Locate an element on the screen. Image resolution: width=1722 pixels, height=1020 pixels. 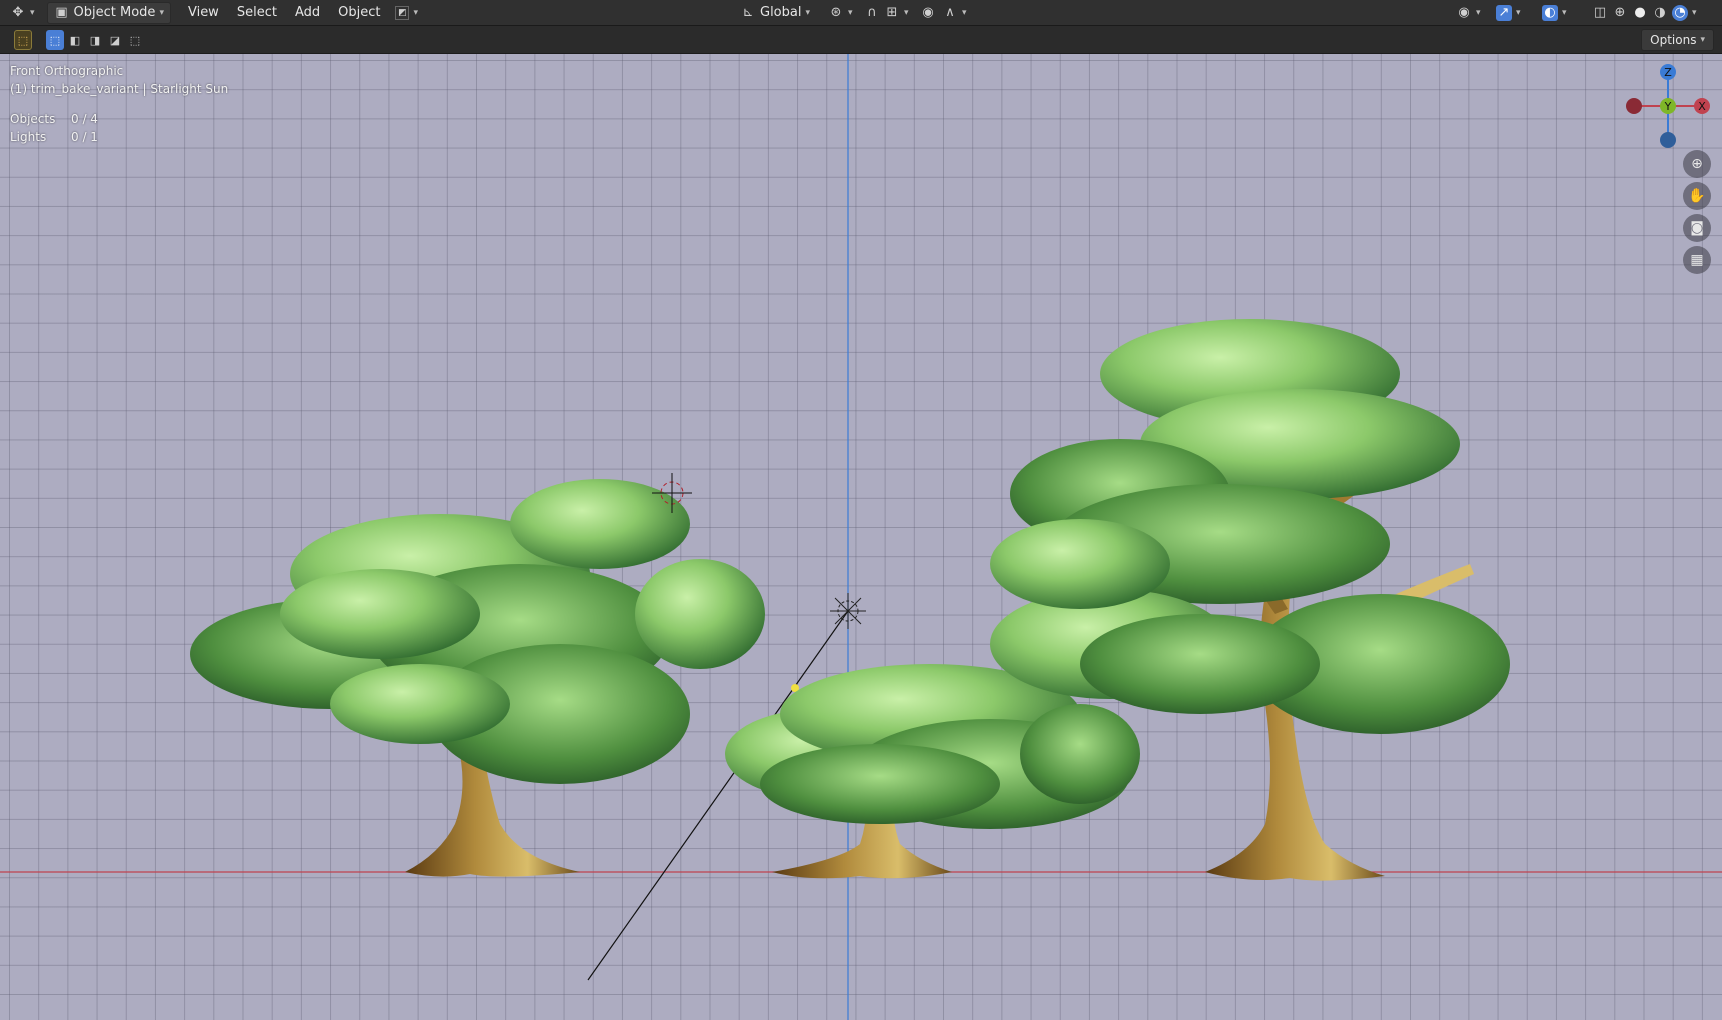
pan-button: ✋ is located at coordinates (1697, 196).